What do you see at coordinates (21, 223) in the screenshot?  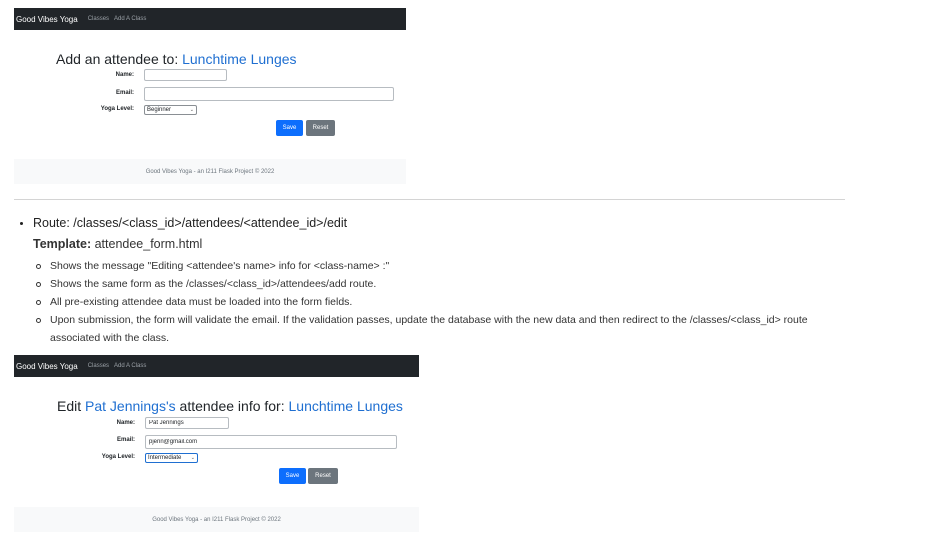 I see `bullet-icon` at bounding box center [21, 223].